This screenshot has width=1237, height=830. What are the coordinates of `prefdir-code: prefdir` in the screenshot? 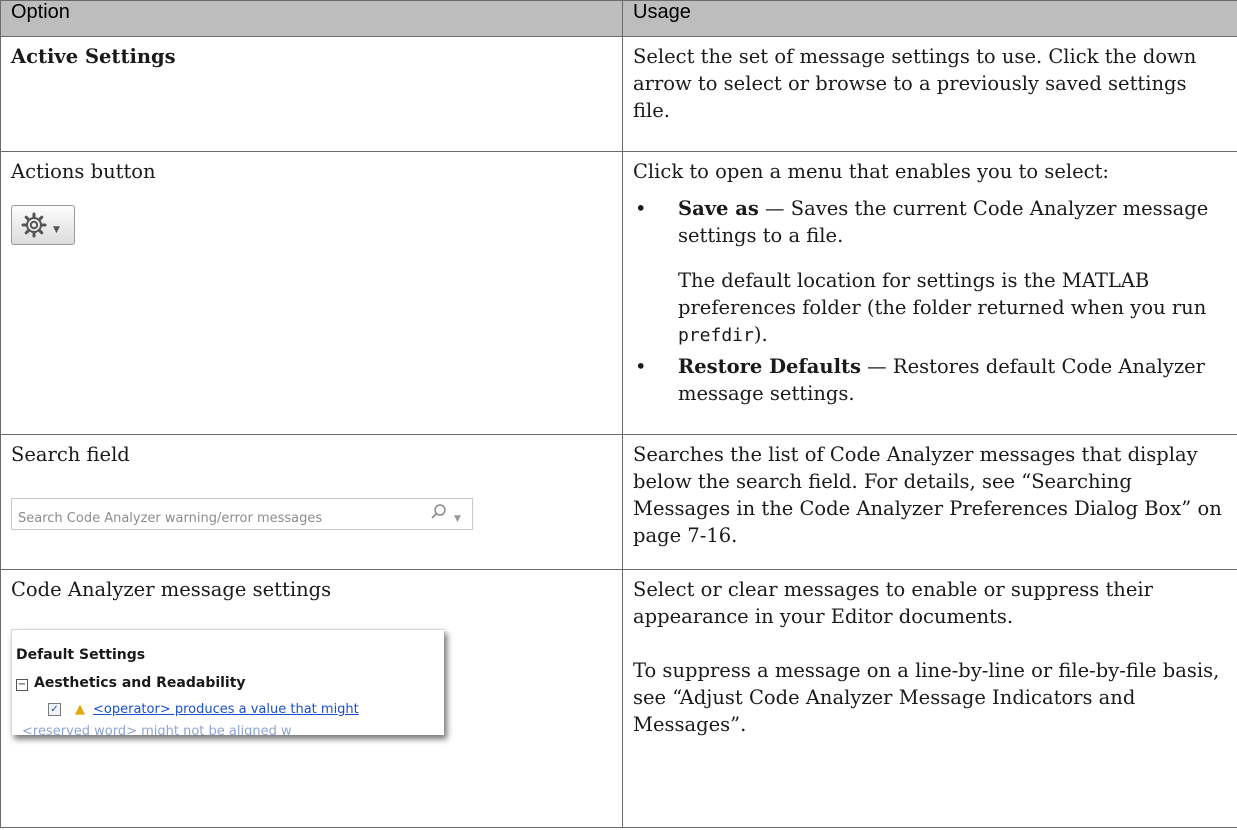 It's located at (716, 335).